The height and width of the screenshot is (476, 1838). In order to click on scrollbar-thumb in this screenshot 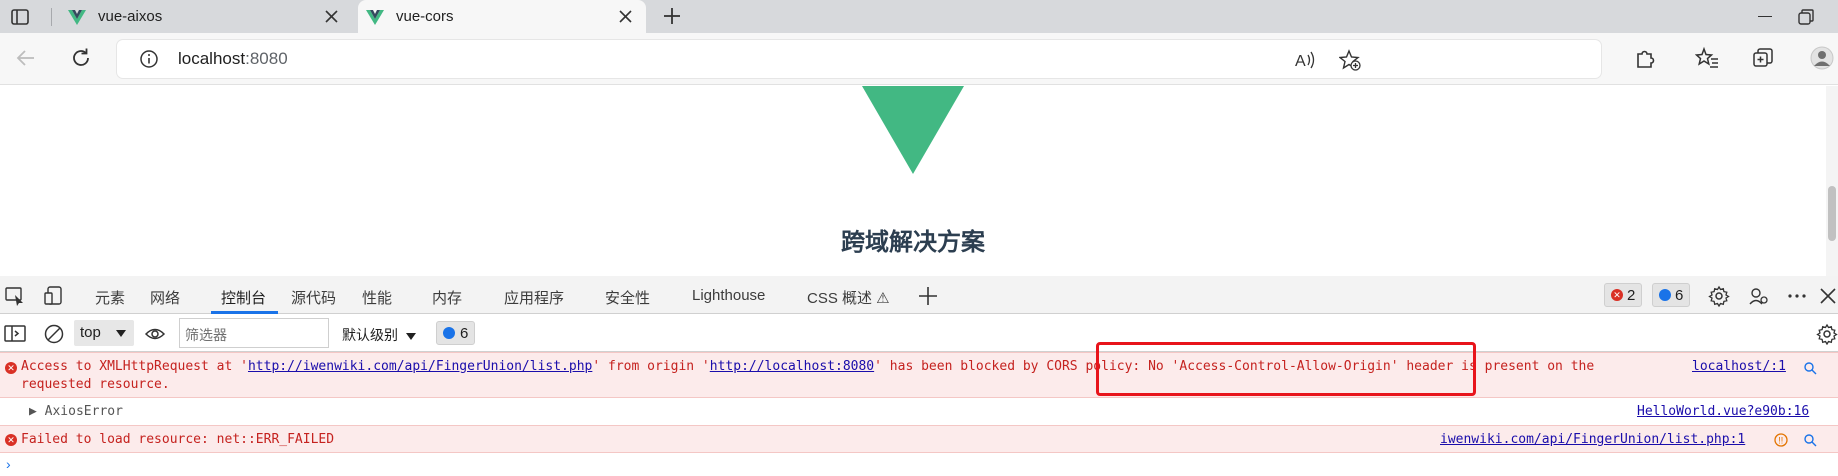, I will do `click(1832, 213)`.